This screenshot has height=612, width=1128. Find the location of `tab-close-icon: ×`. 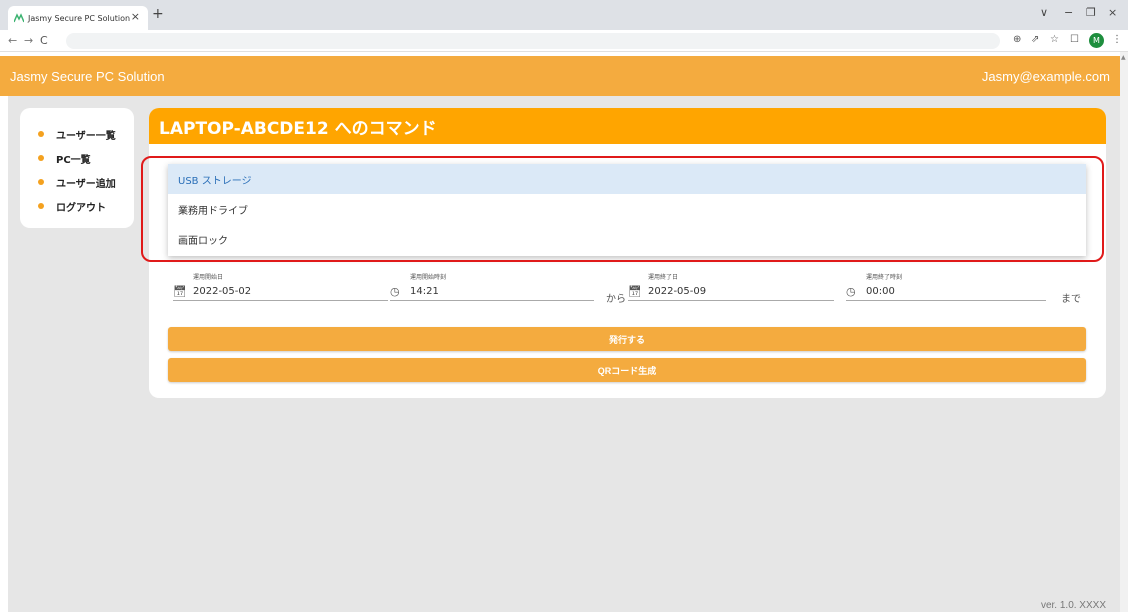

tab-close-icon: × is located at coordinates (135, 16).